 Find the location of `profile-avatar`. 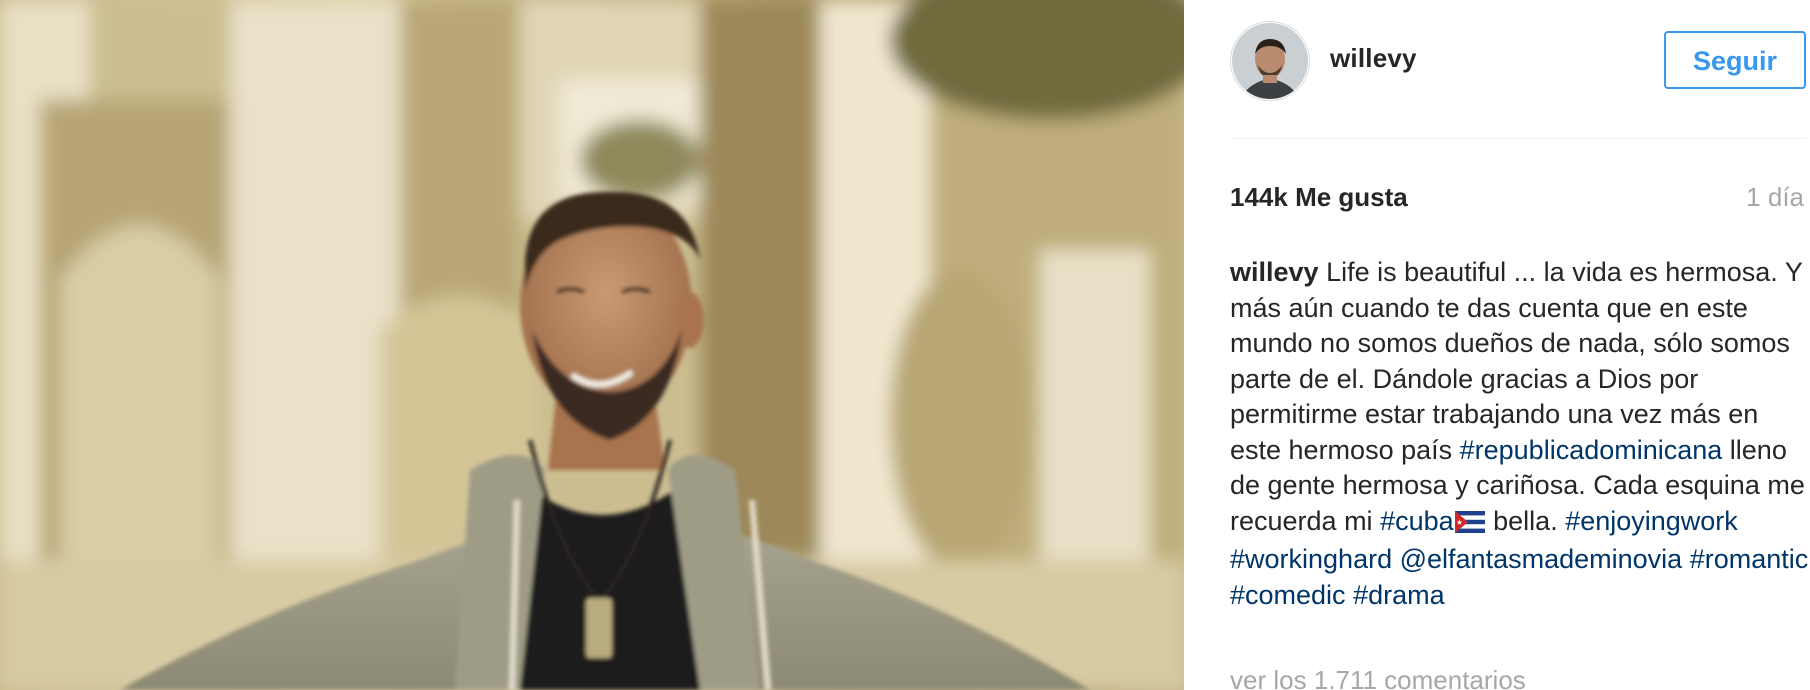

profile-avatar is located at coordinates (1270, 61).